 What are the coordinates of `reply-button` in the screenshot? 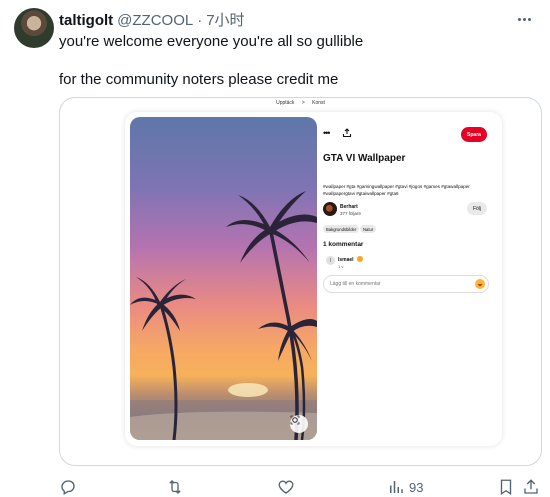 It's located at (68, 487).